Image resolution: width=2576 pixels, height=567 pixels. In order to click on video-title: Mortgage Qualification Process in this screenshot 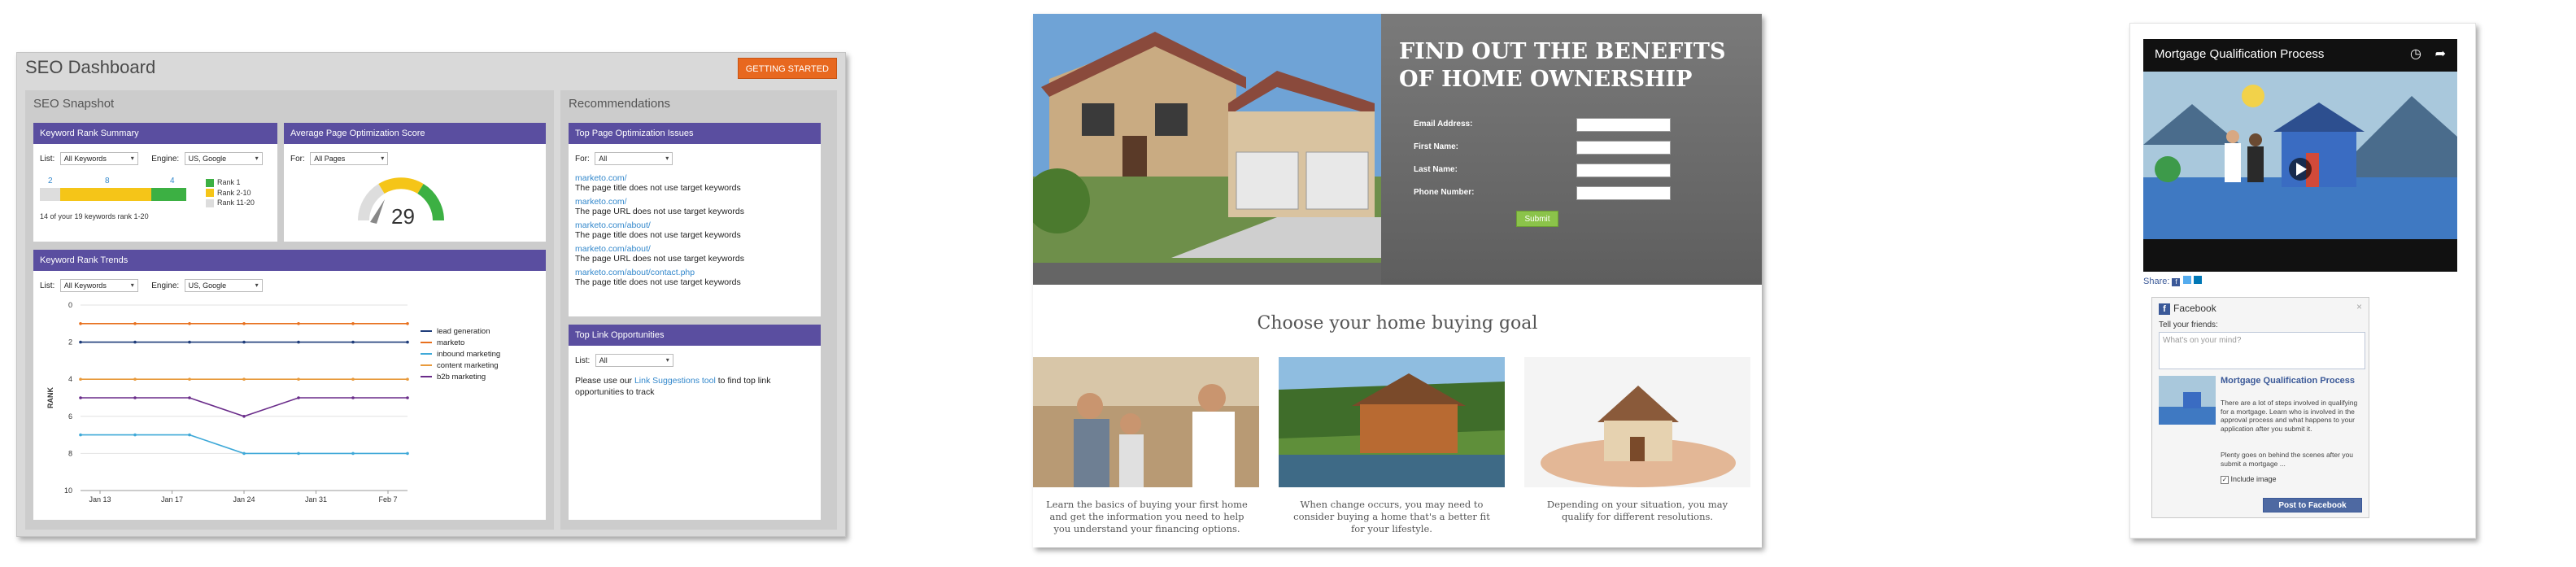, I will do `click(2240, 54)`.